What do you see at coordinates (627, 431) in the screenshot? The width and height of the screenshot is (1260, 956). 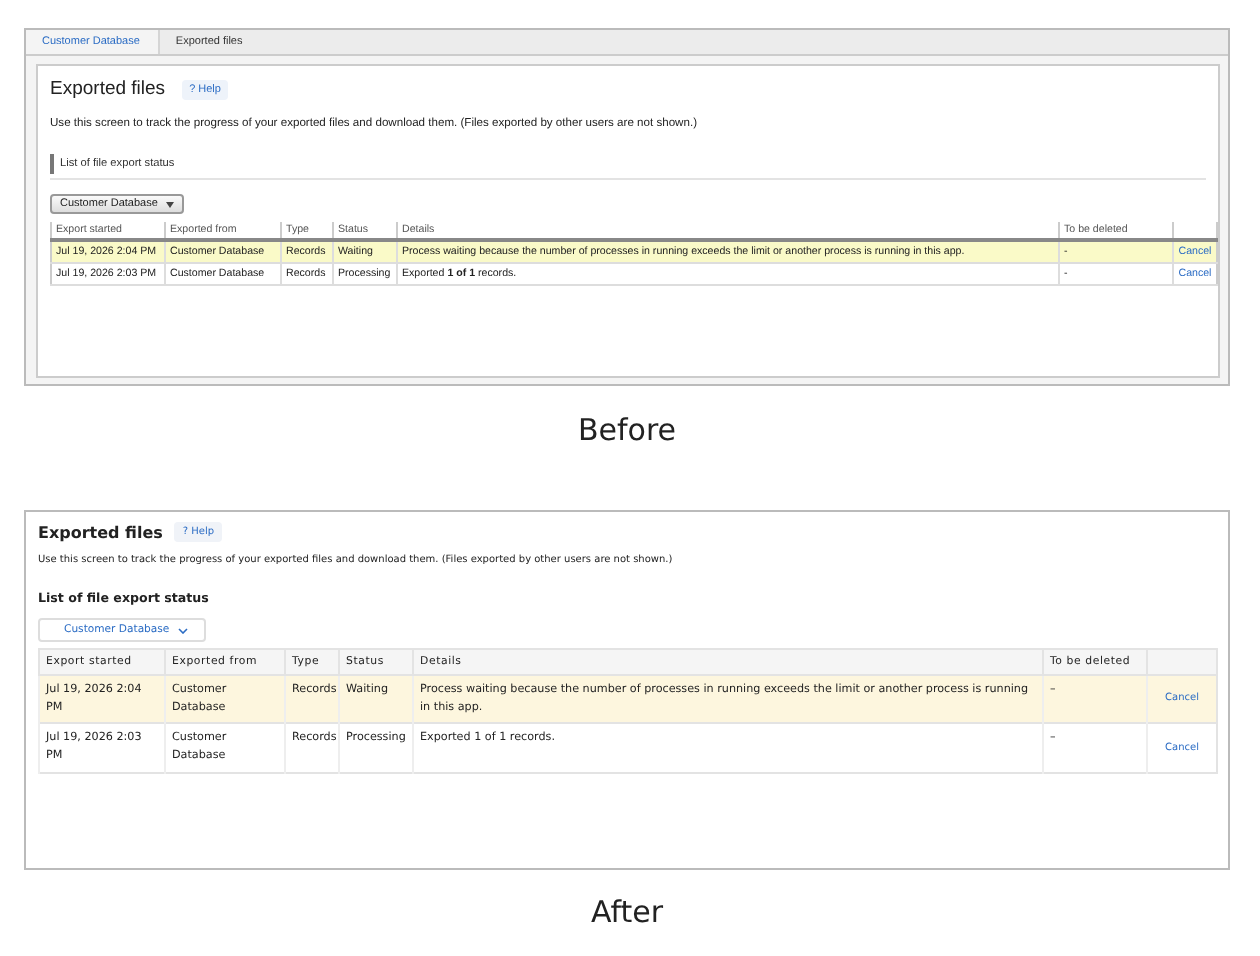 I see `caption: Before` at bounding box center [627, 431].